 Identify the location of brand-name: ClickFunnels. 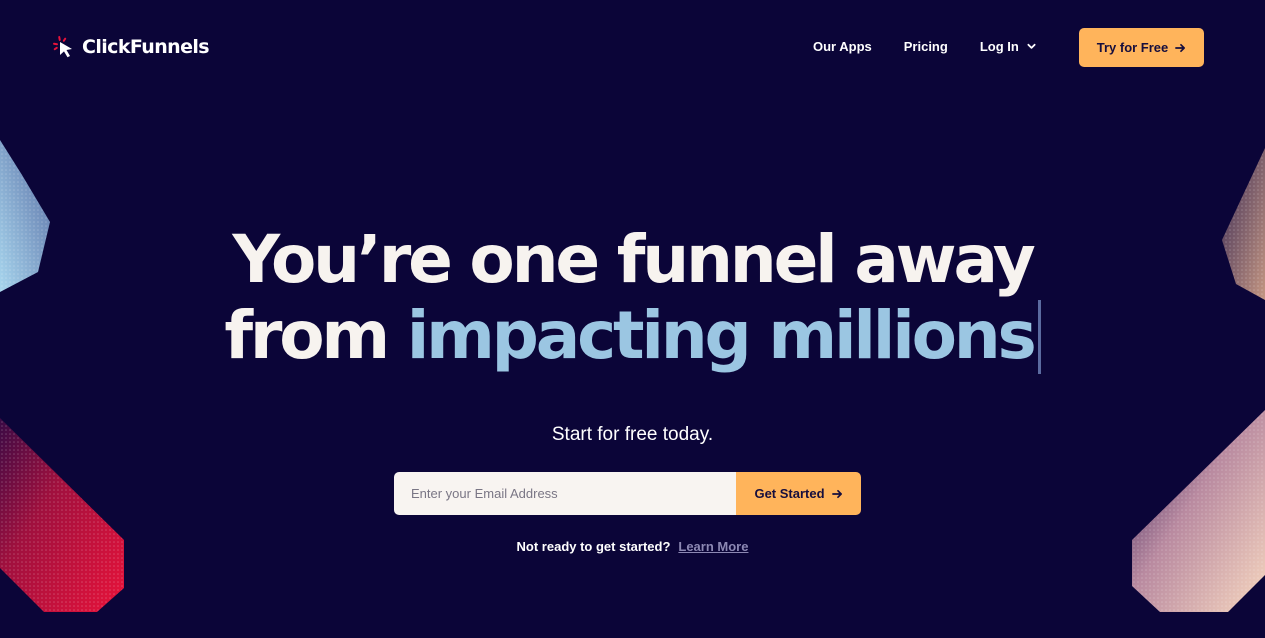
(146, 47).